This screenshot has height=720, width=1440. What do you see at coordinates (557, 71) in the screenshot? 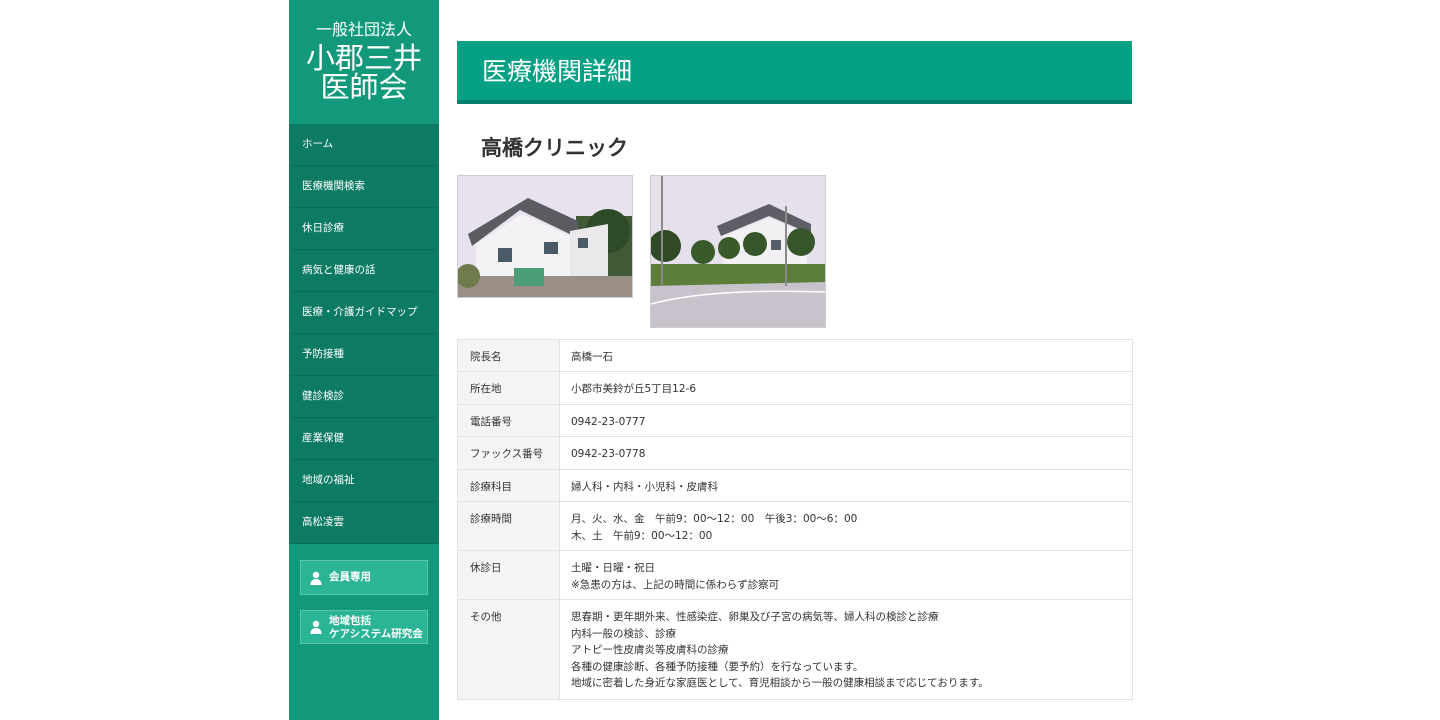
I see `page-title: 医療機関詳細` at bounding box center [557, 71].